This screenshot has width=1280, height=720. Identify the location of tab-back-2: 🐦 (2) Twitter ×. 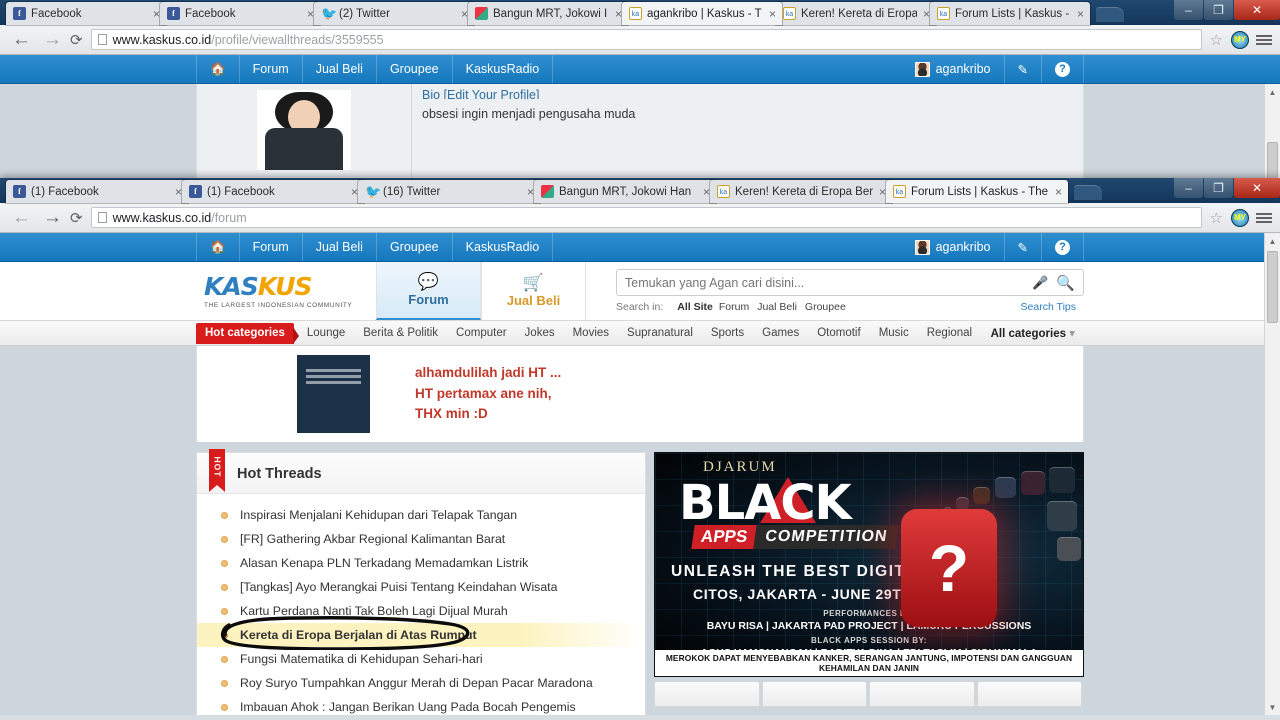
(394, 13).